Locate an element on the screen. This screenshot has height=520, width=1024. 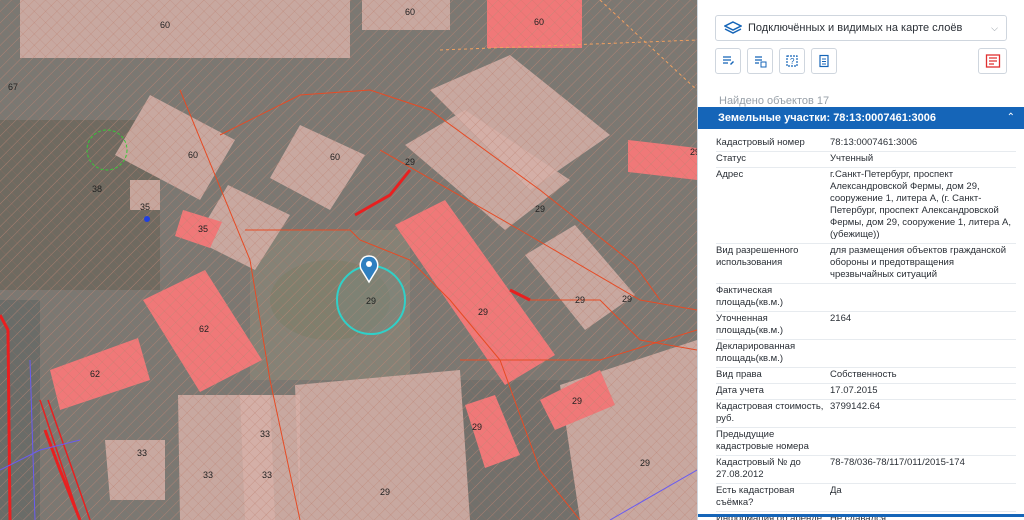
property-key: Декларированная площадь(кв.м.) is located at coordinates (756, 352).